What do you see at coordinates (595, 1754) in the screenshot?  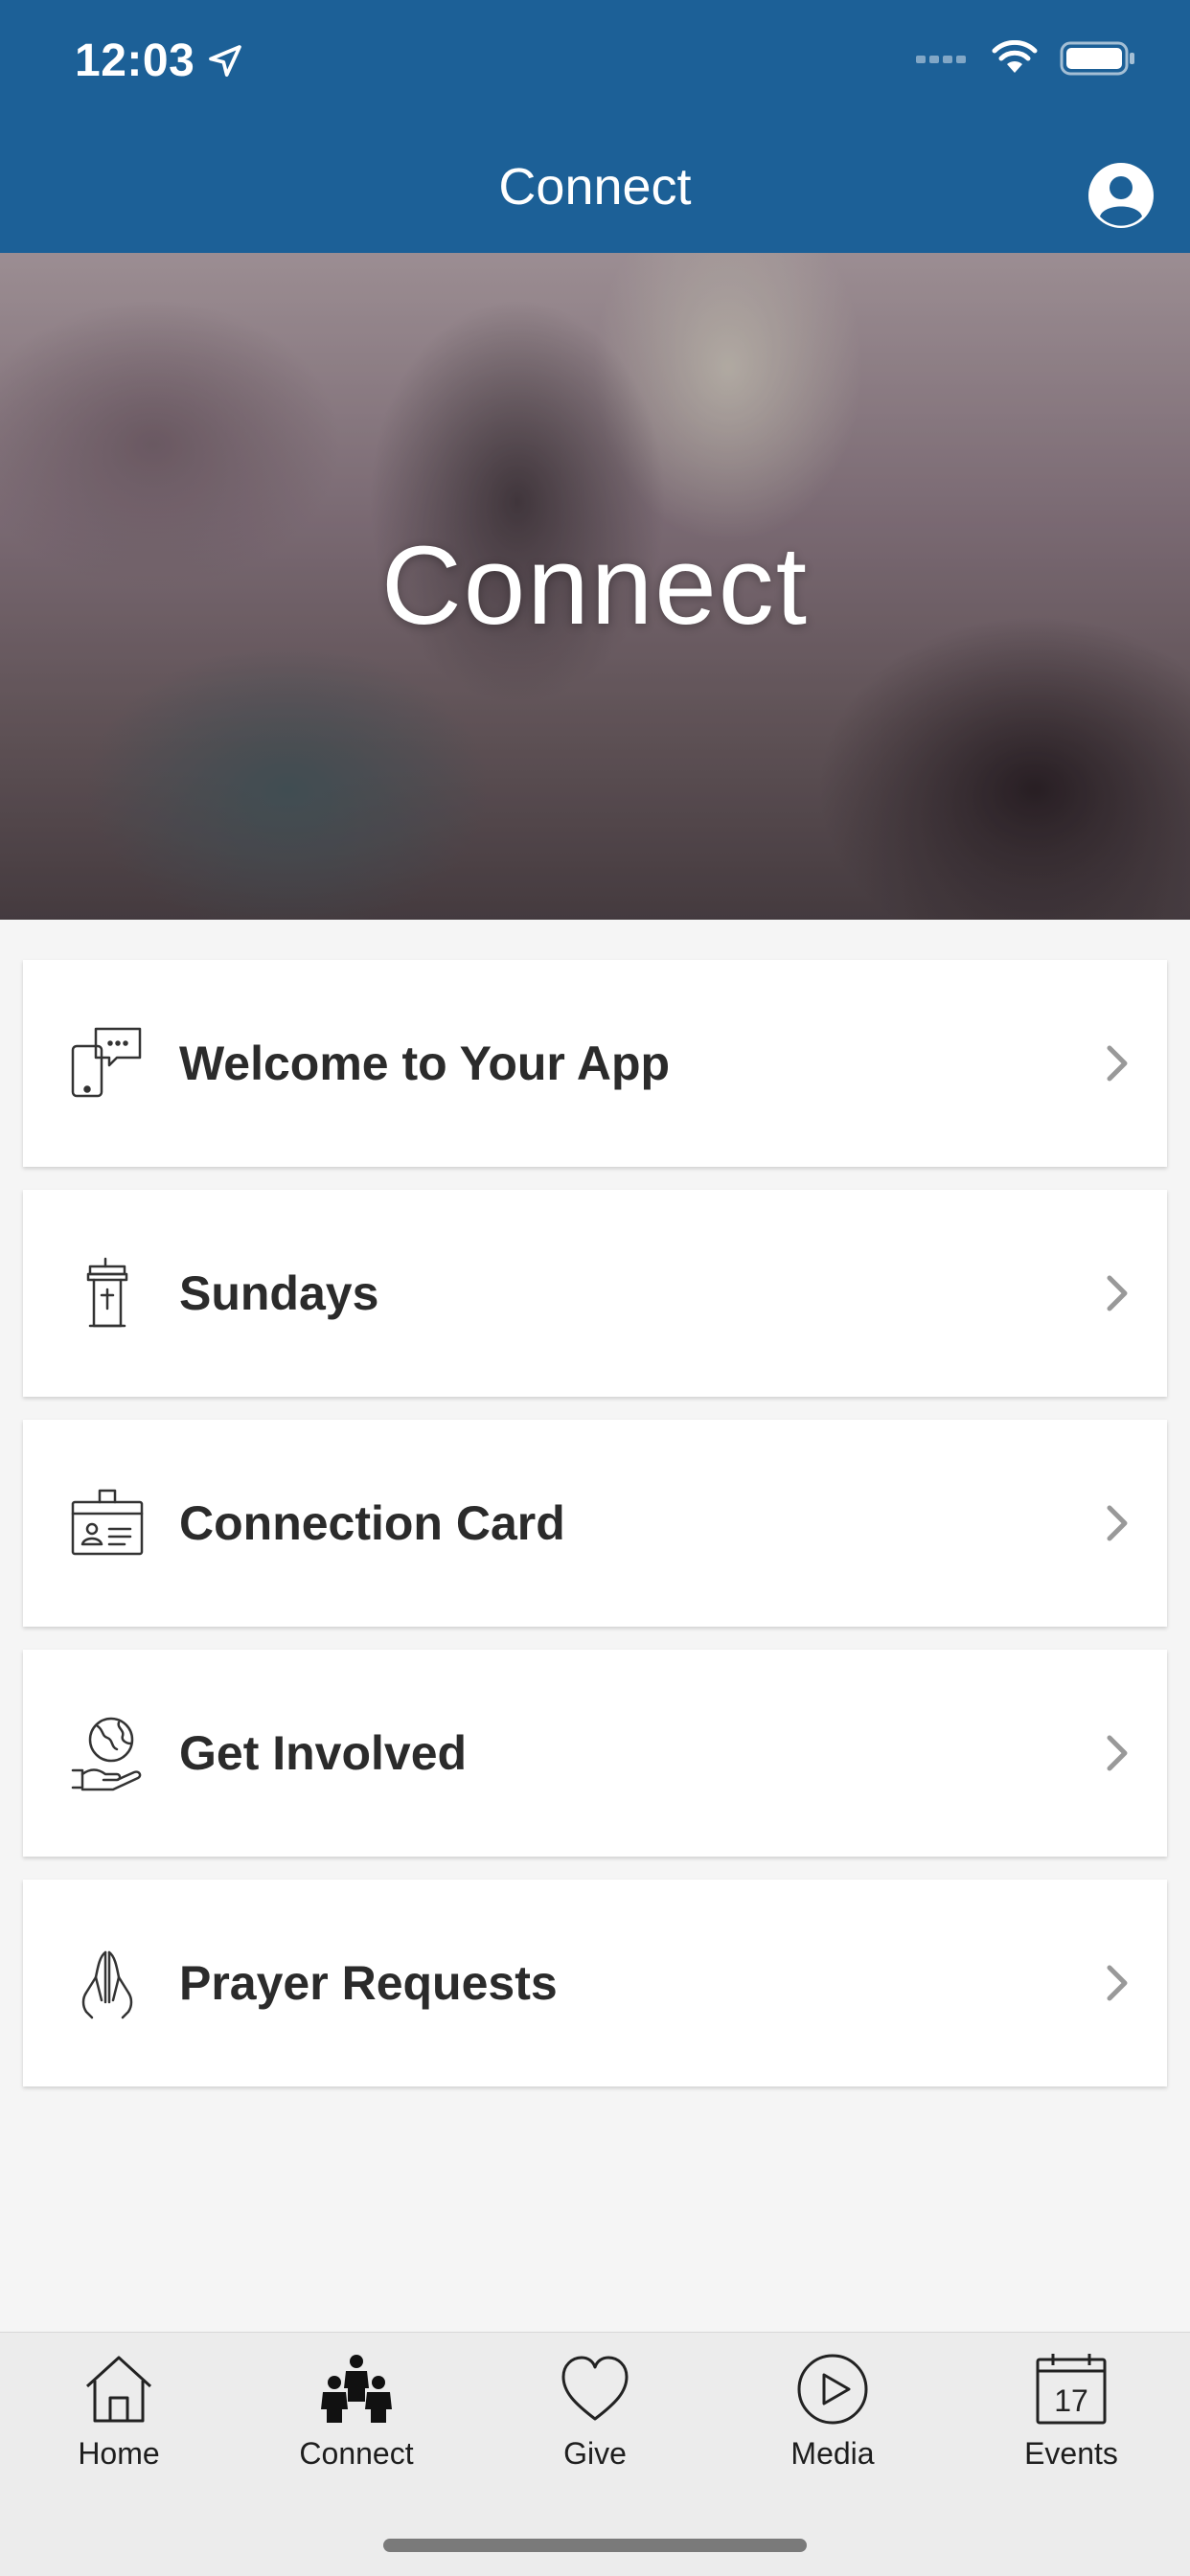 I see `menu-item-get-involved: Get Involved` at bounding box center [595, 1754].